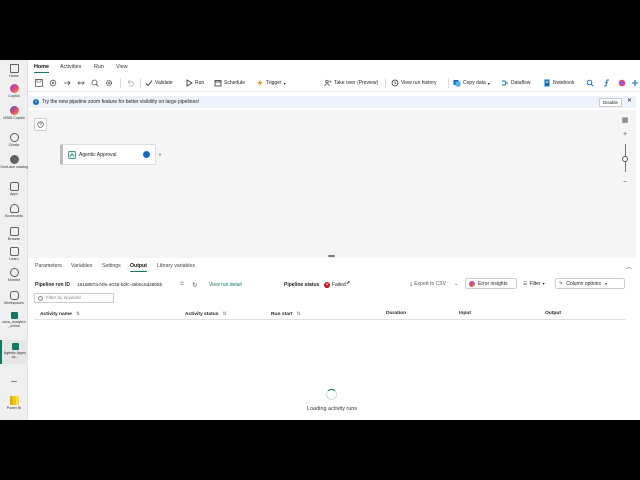 Image resolution: width=640 pixels, height=480 pixels. I want to click on move-icon, so click(67, 83).